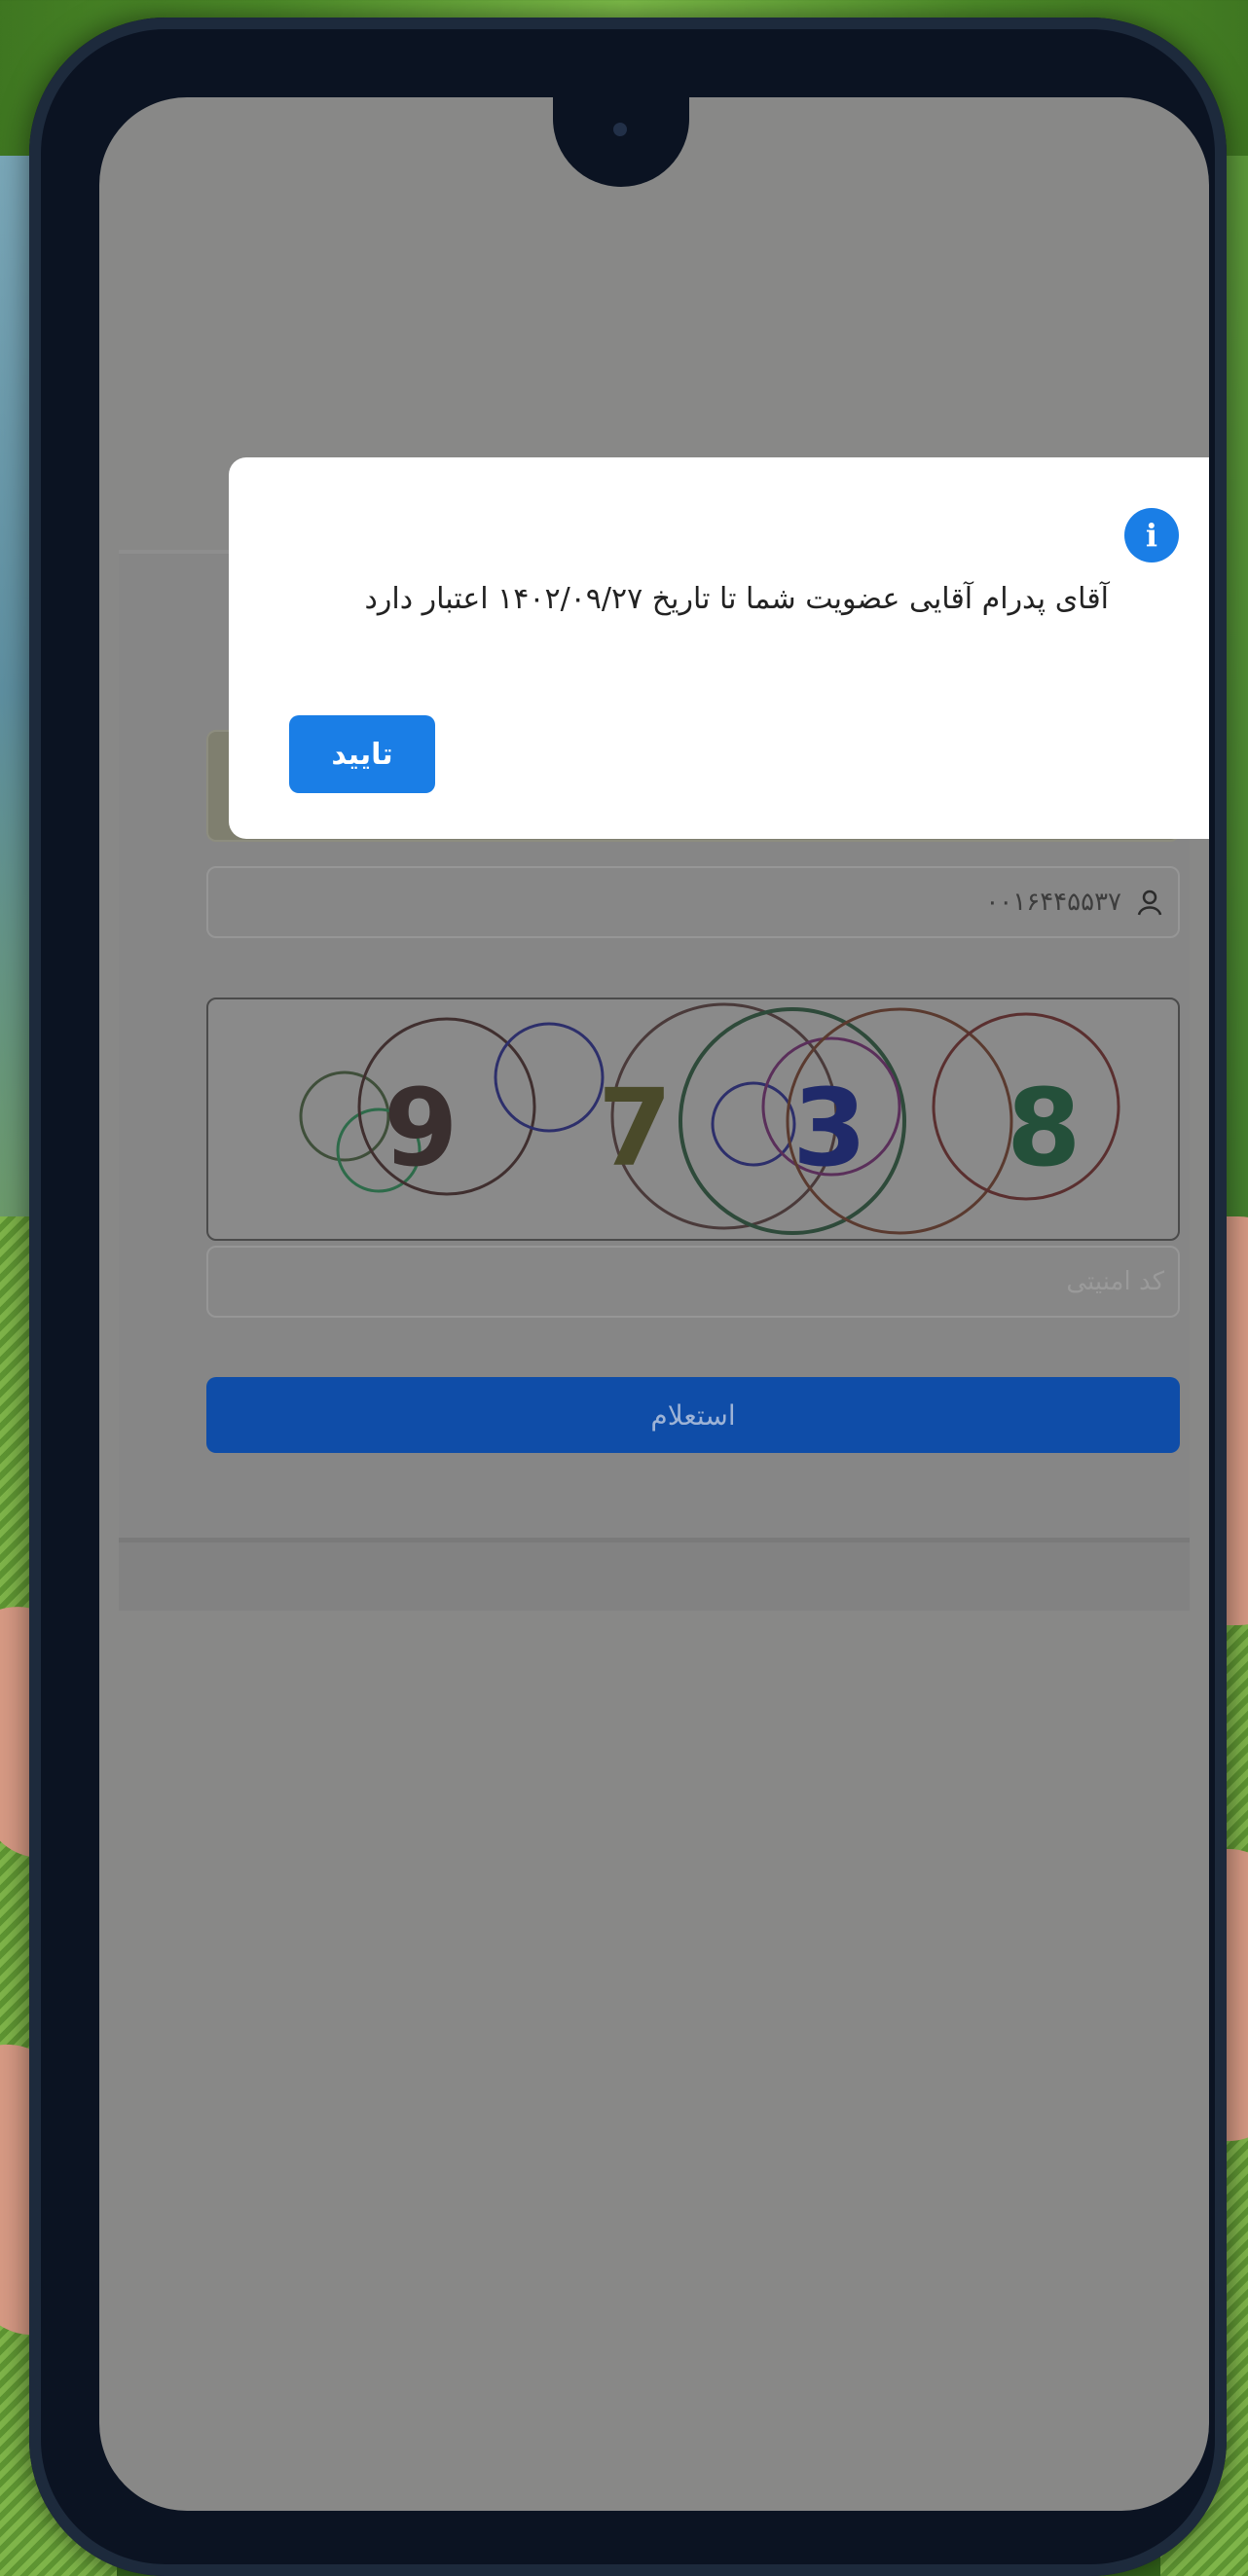 The image size is (1248, 2576). What do you see at coordinates (620, 129) in the screenshot?
I see `camera-icon` at bounding box center [620, 129].